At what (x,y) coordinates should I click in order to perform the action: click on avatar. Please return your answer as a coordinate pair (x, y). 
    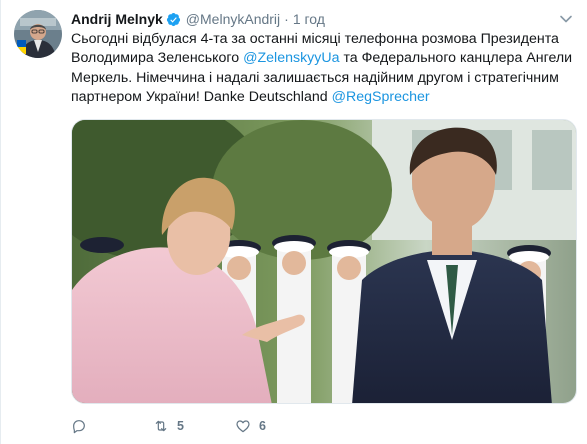
    Looking at the image, I should click on (38, 34).